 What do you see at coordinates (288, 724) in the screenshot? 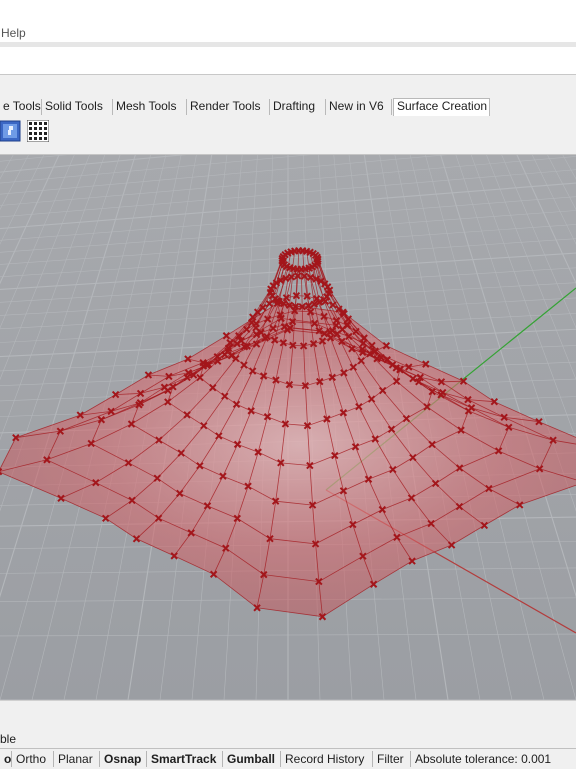
I see `command-history: ble` at bounding box center [288, 724].